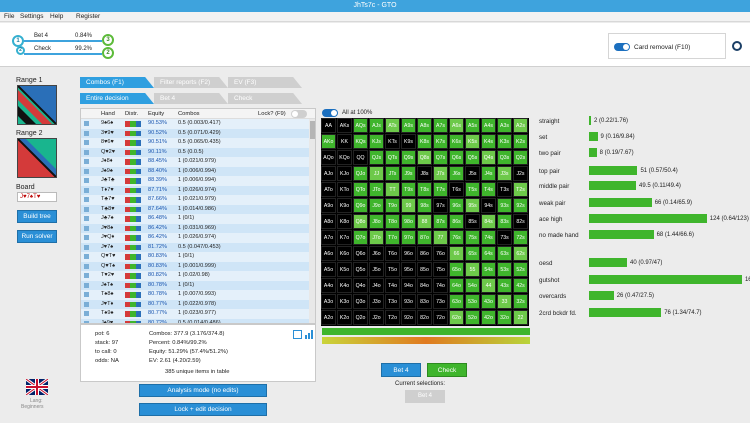  What do you see at coordinates (203, 409) in the screenshot?
I see `lock-edit-decision-button: Lock + edit decision` at bounding box center [203, 409].